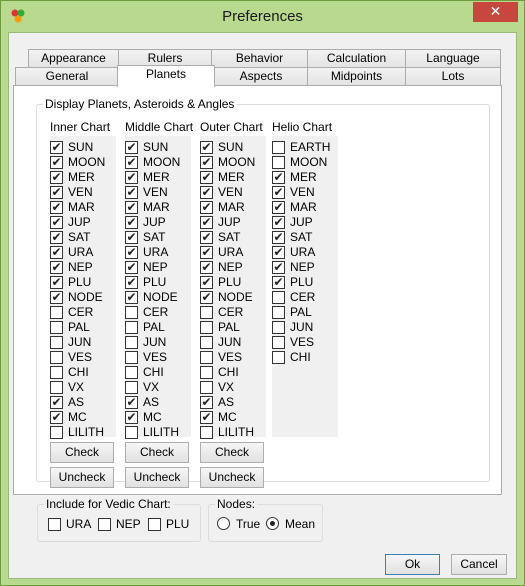 This screenshot has width=525, height=586. Describe the element at coordinates (73, 524) in the screenshot. I see `checkbox-row: URA` at that location.